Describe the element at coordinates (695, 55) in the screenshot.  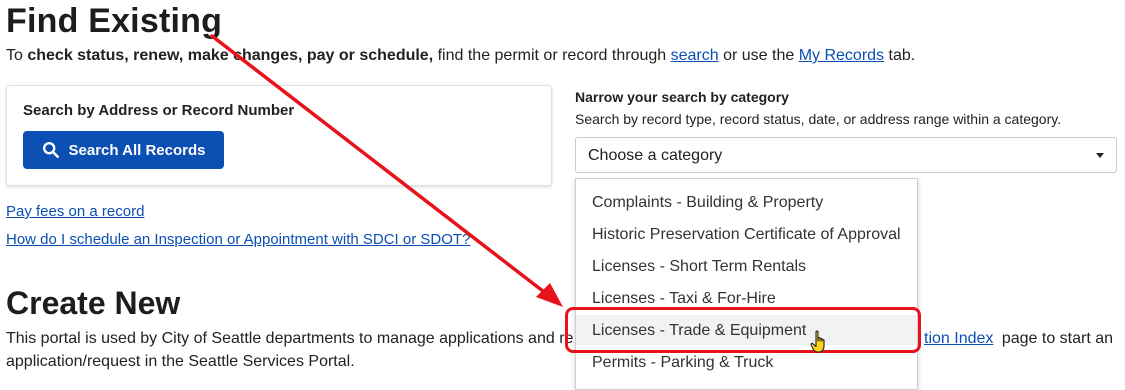
I see `search-link: search` at that location.